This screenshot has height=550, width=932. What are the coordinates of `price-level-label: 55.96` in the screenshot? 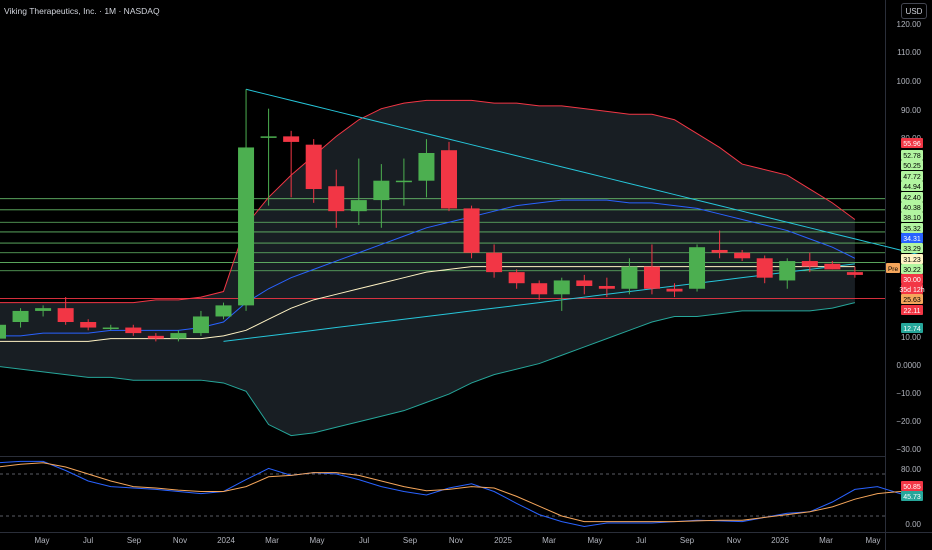 It's located at (912, 144).